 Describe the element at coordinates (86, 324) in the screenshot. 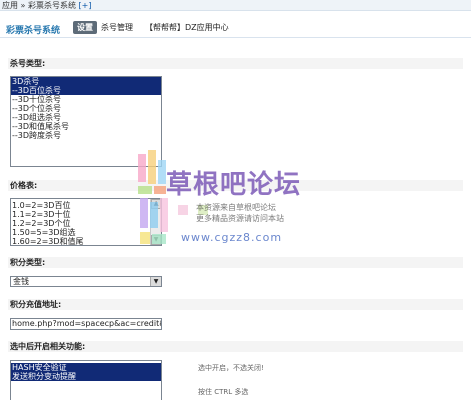

I see `recharge-url-input: home.php?mod=spacecp&ac=credit&op` at that location.